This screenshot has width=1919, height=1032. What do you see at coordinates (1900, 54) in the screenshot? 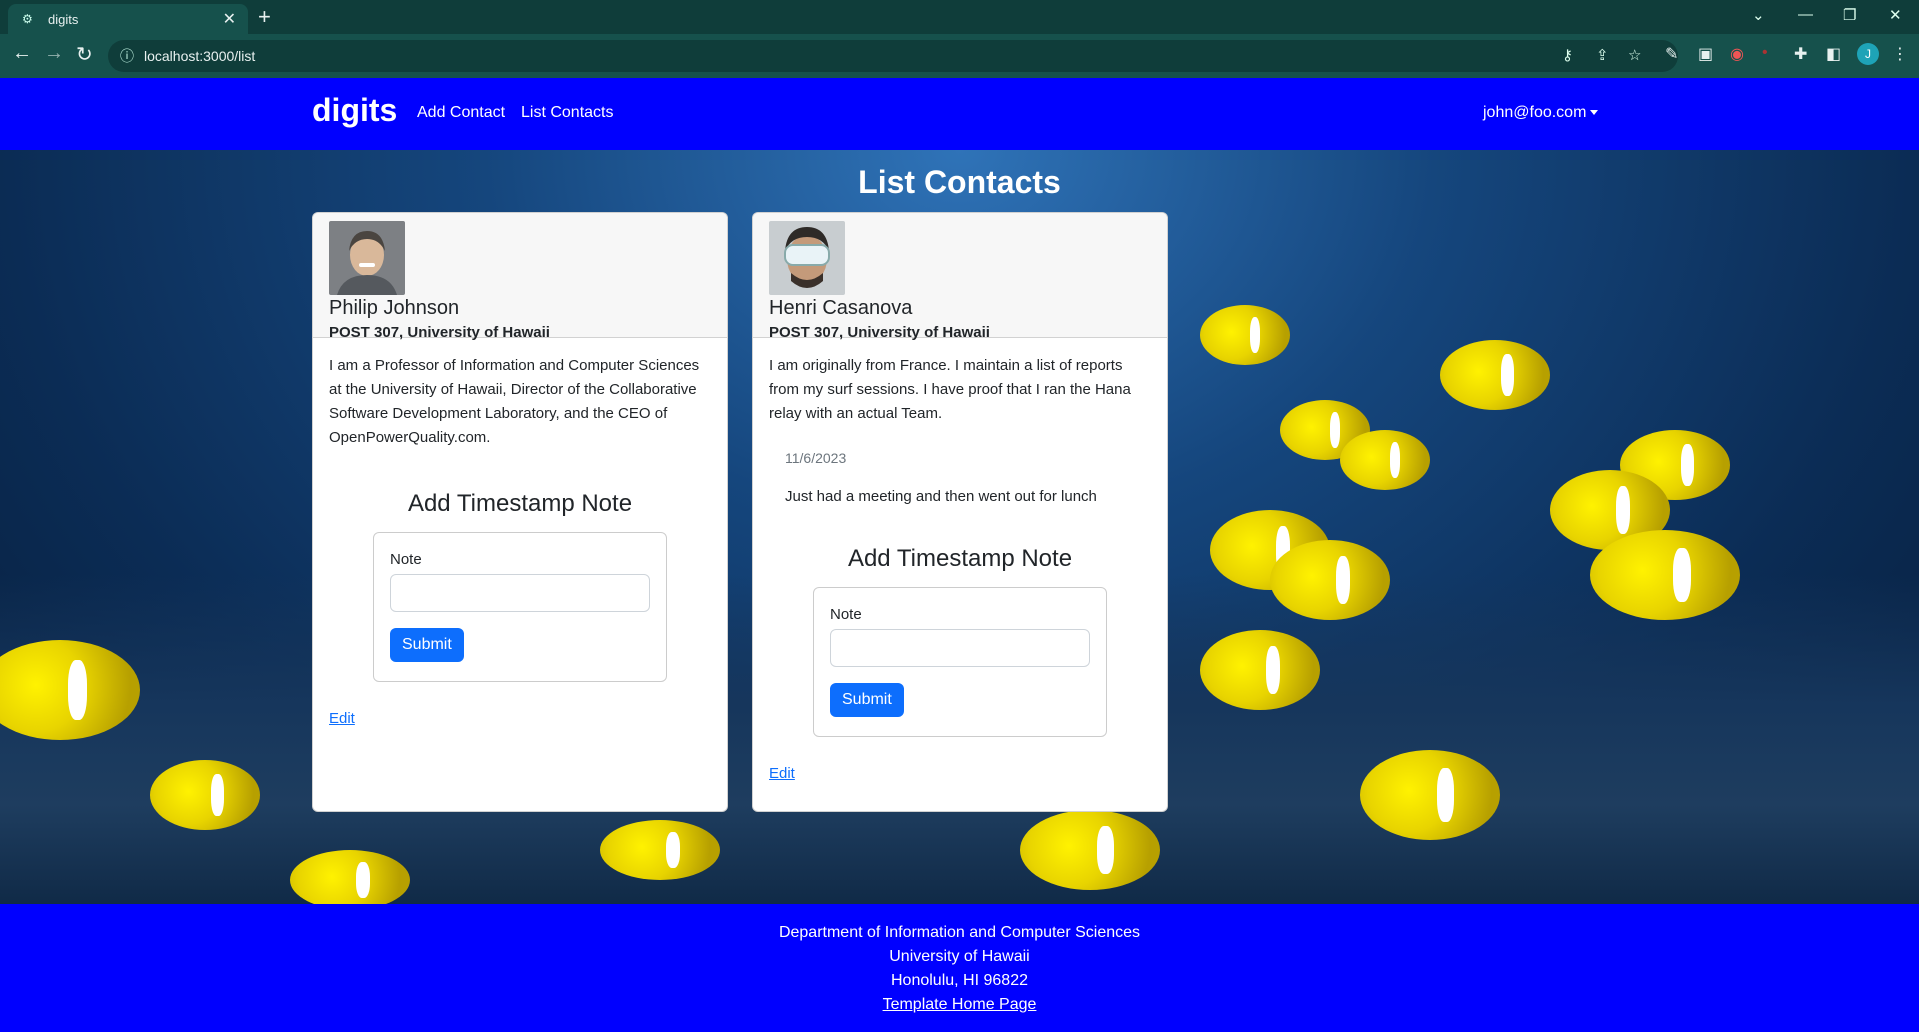
I see `menu-kebab-icon: ⋮` at bounding box center [1900, 54].